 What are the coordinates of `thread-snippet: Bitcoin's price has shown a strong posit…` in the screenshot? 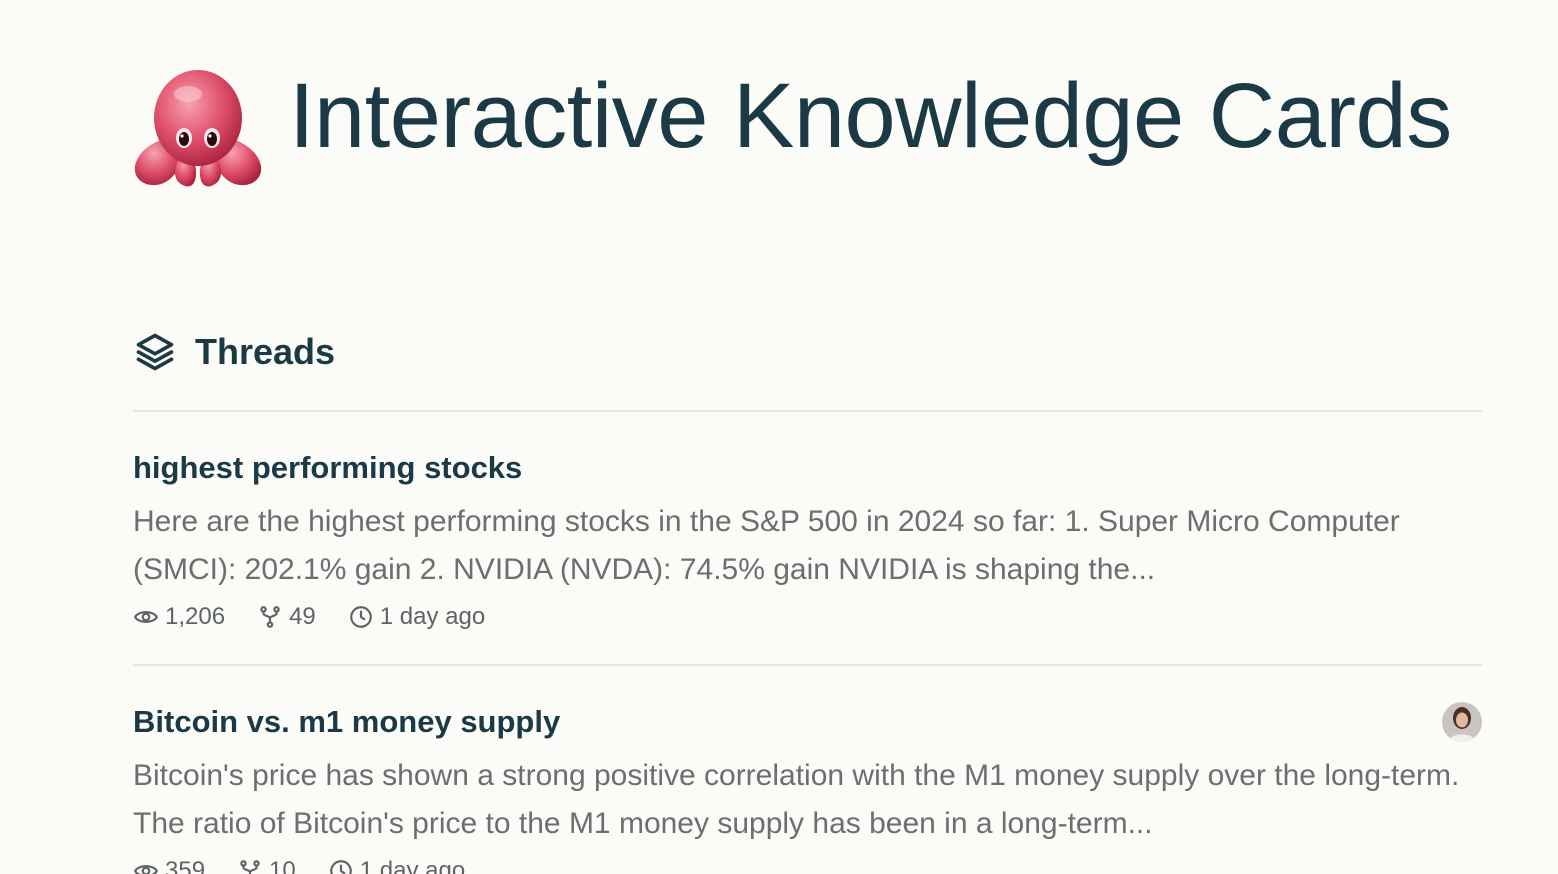 It's located at (796, 799).